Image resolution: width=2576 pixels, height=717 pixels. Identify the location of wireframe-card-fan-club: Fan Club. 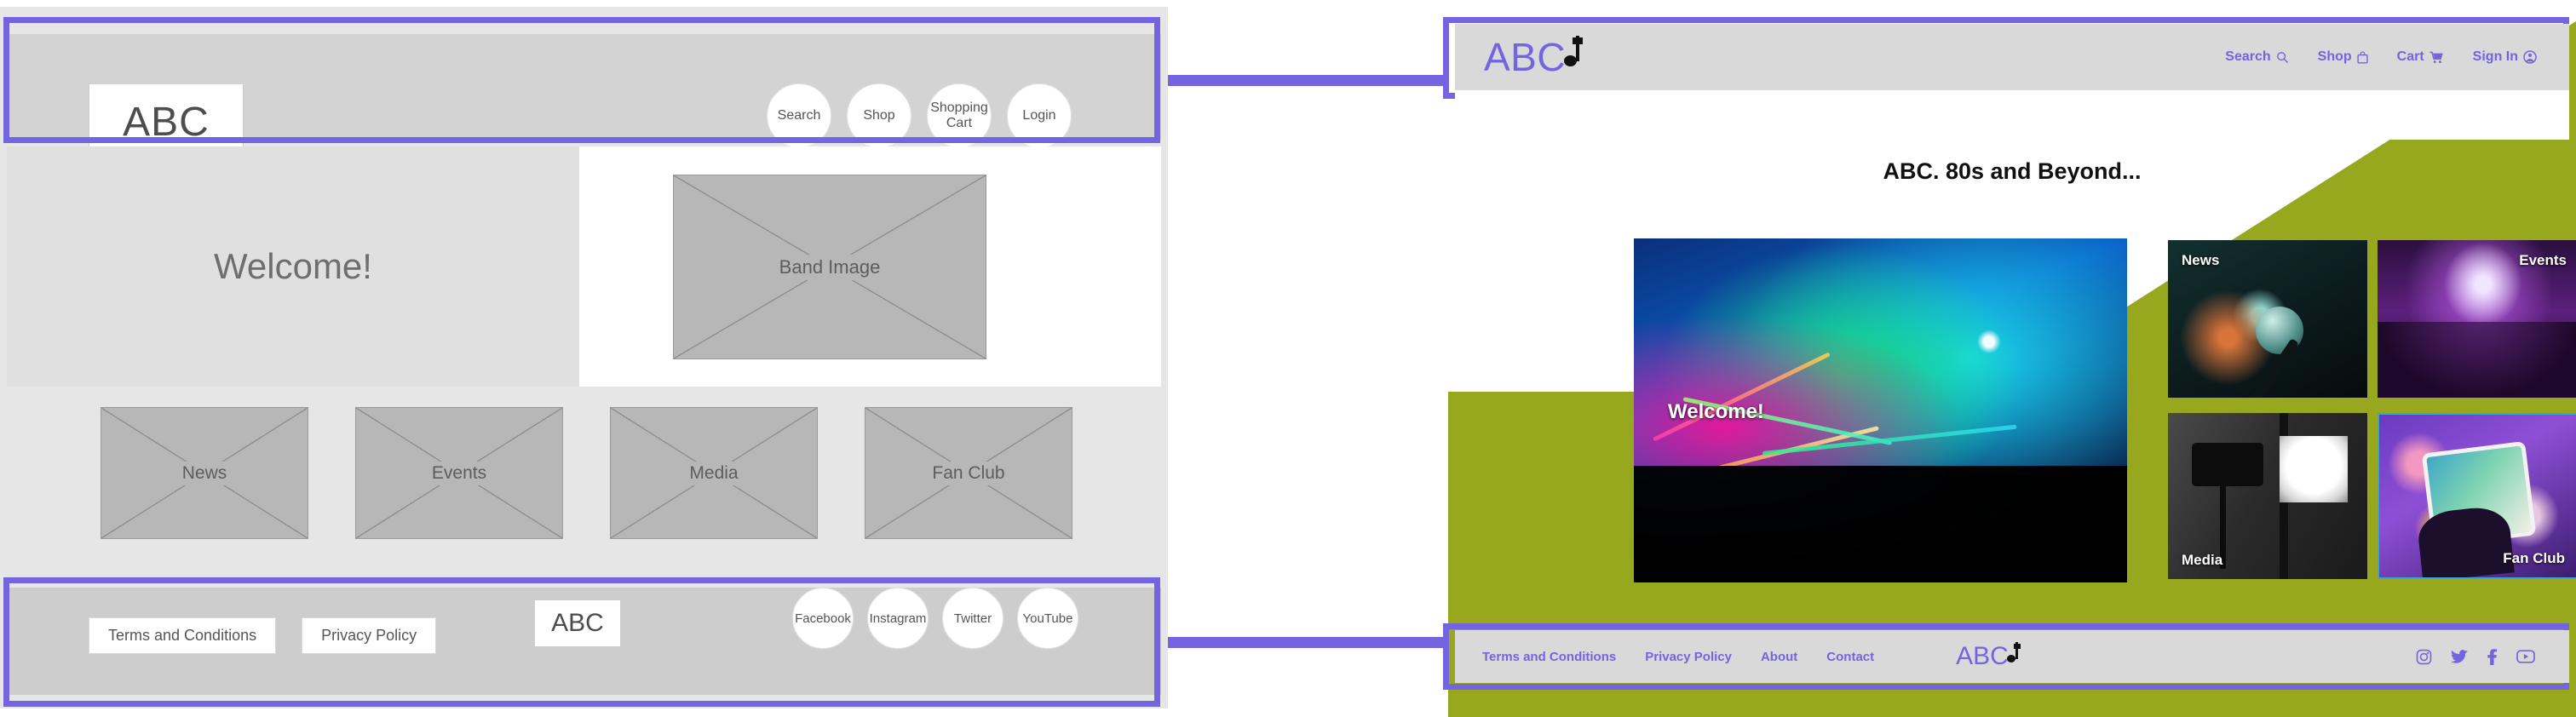
(969, 473).